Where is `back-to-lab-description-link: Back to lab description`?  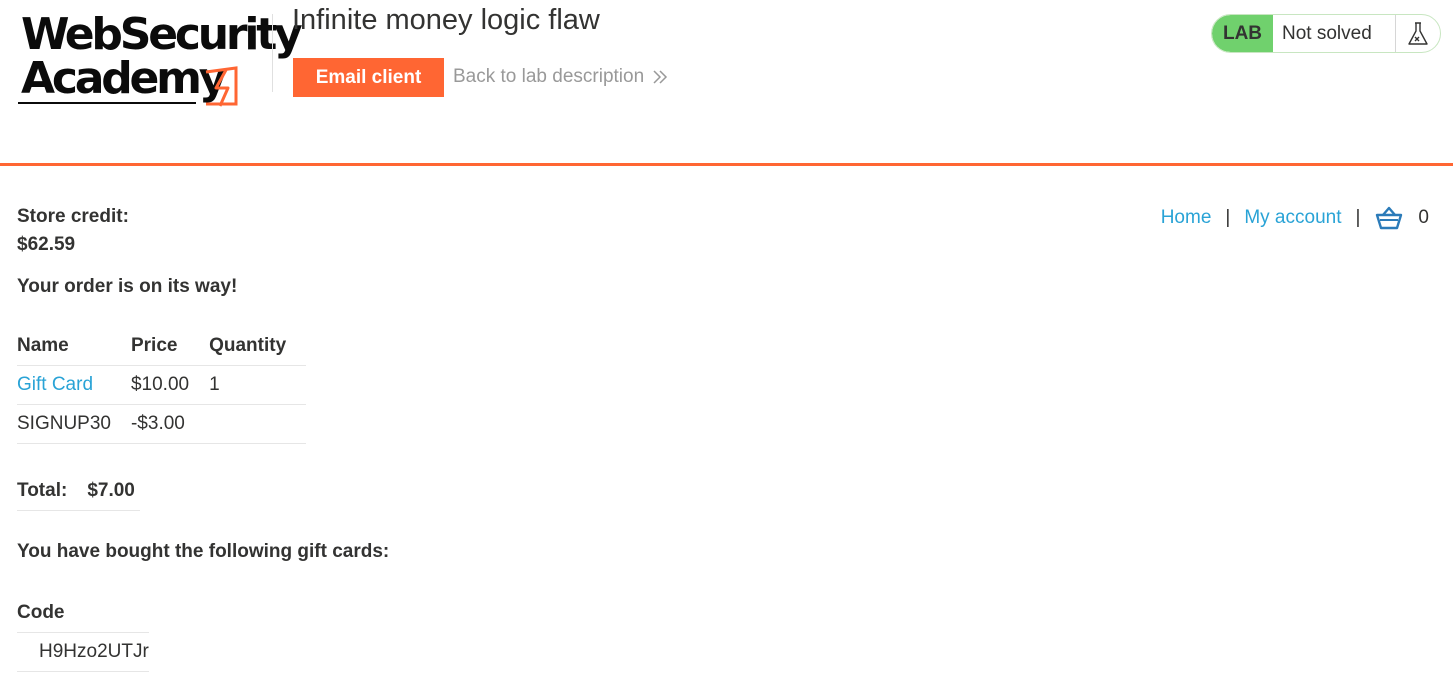
back-to-lab-description-link: Back to lab description is located at coordinates (560, 77).